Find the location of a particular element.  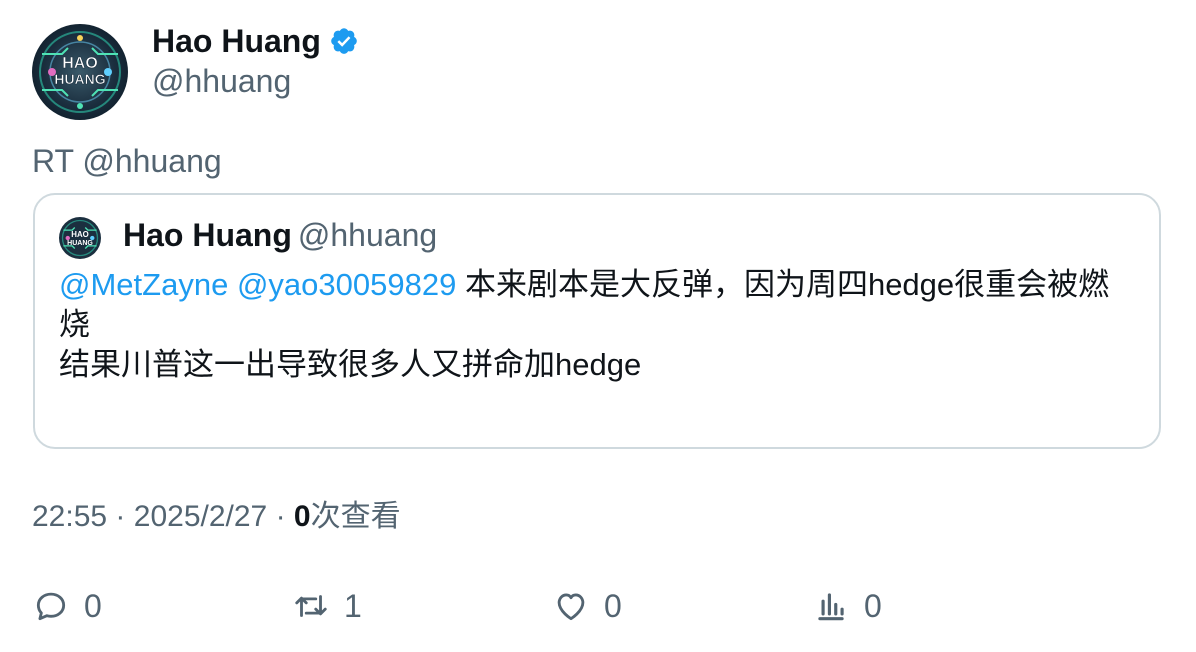

author-handle: @hhuang is located at coordinates (221, 81).